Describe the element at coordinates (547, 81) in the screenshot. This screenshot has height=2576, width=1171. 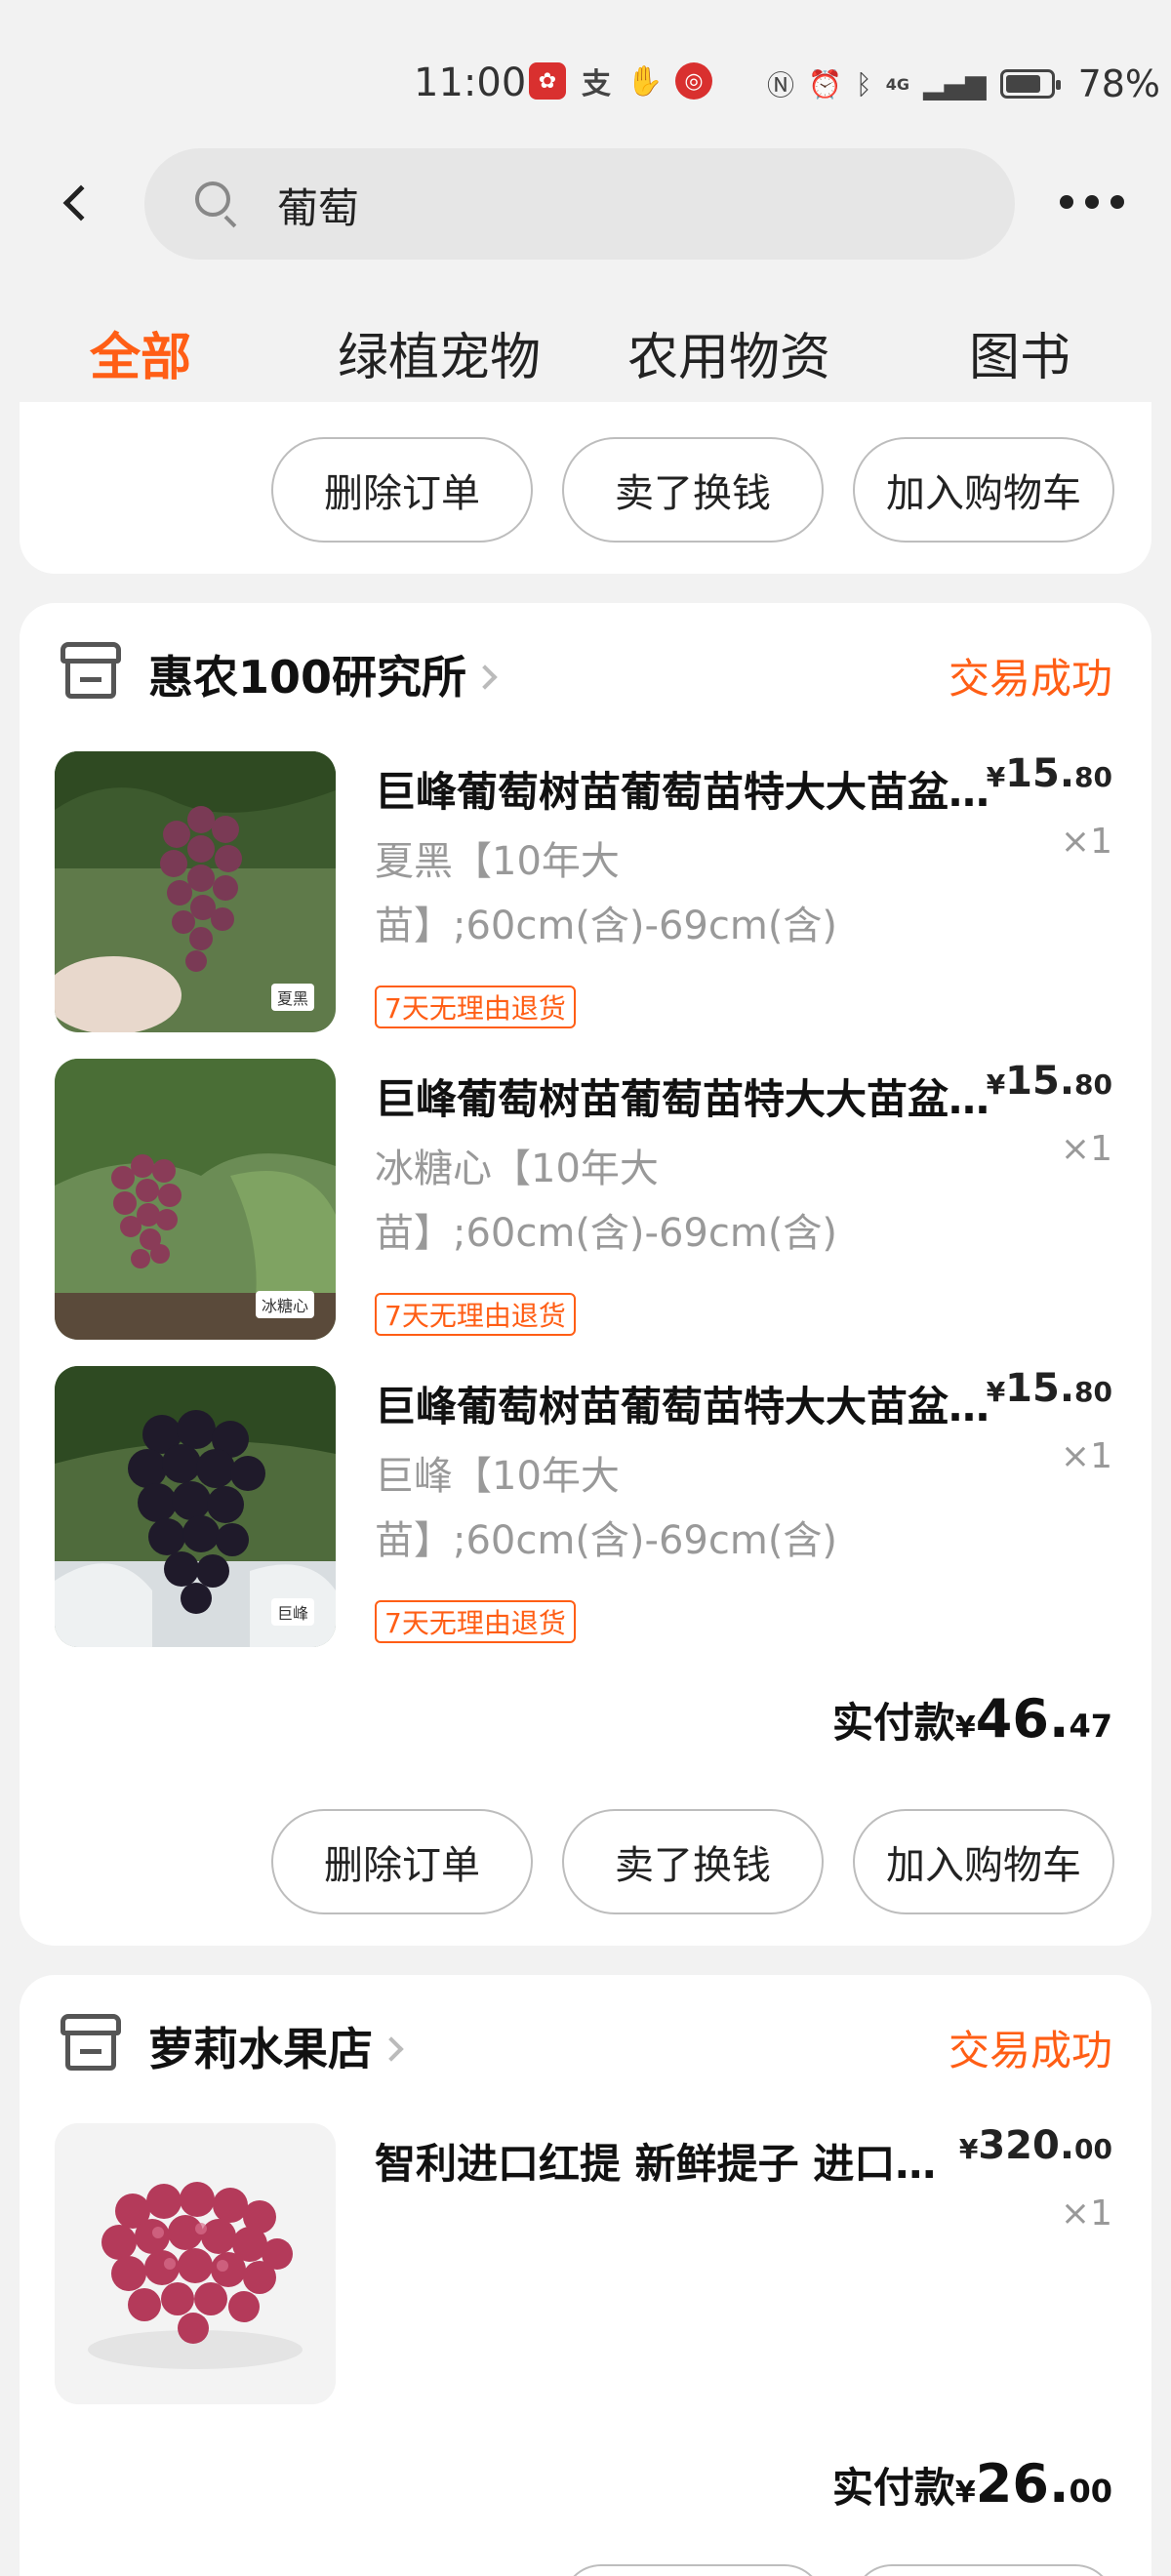
I see `app-notification-icon: ✿` at that location.